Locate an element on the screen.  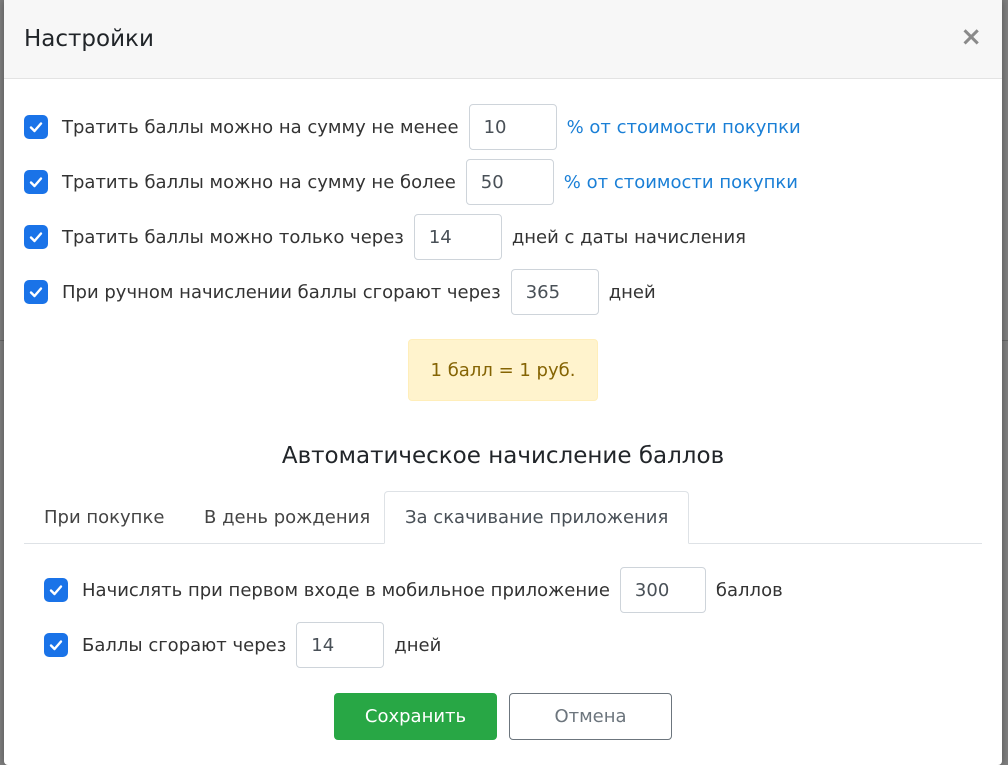
min-spend-checkbox is located at coordinates (36, 127).